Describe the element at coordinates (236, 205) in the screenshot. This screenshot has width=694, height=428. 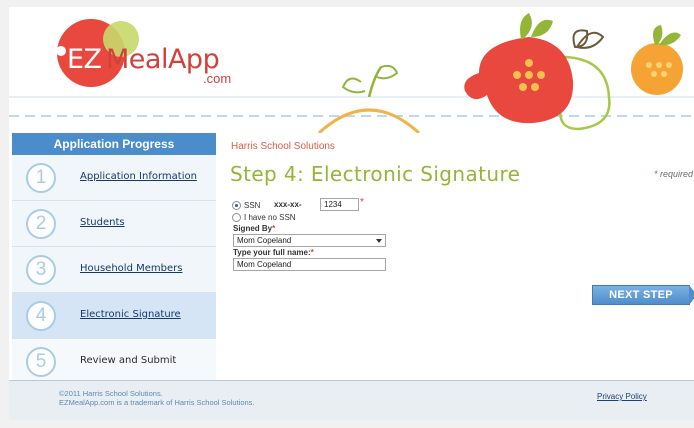
I see `ssn-radio` at that location.